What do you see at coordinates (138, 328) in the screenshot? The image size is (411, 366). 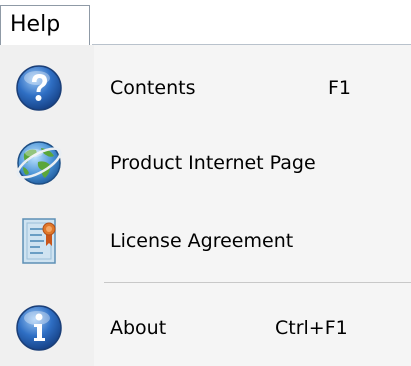 I see `menu-item-label: About` at bounding box center [138, 328].